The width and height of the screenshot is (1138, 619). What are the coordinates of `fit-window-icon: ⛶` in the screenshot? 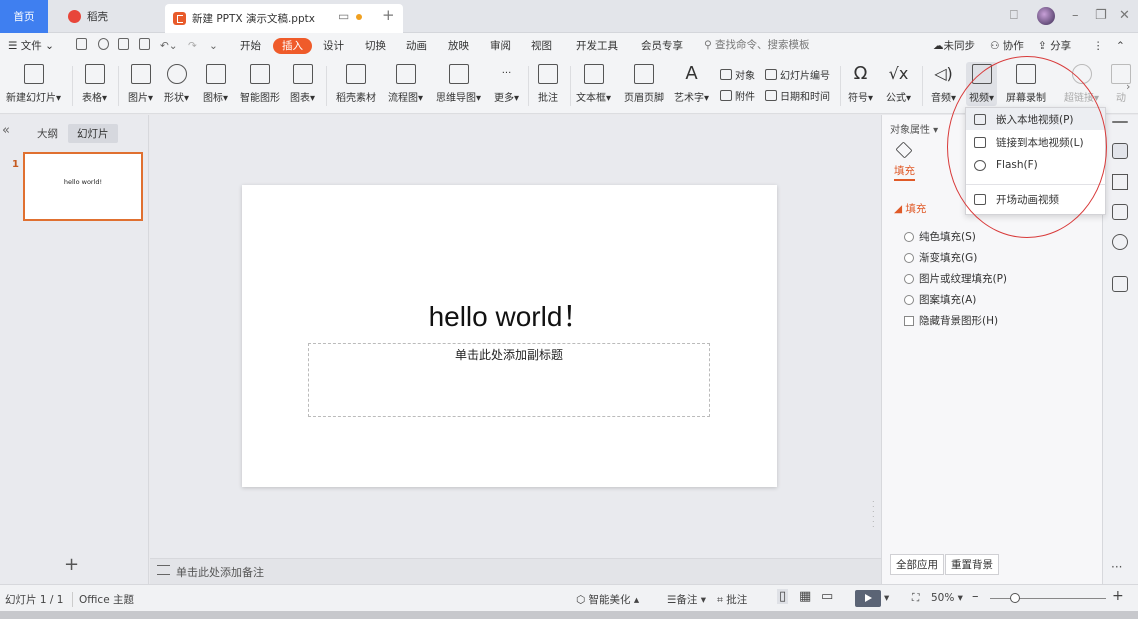 It's located at (915, 598).